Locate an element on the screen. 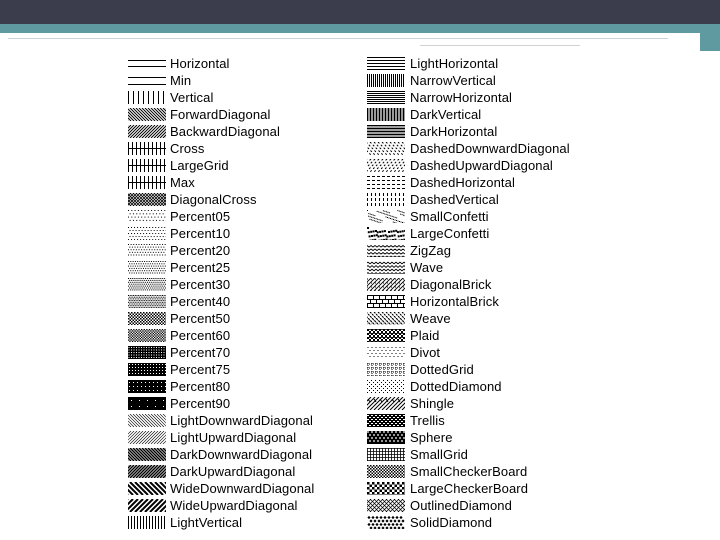 The width and height of the screenshot is (720, 540). hatch-style-label: LightHorizontal is located at coordinates (454, 63).